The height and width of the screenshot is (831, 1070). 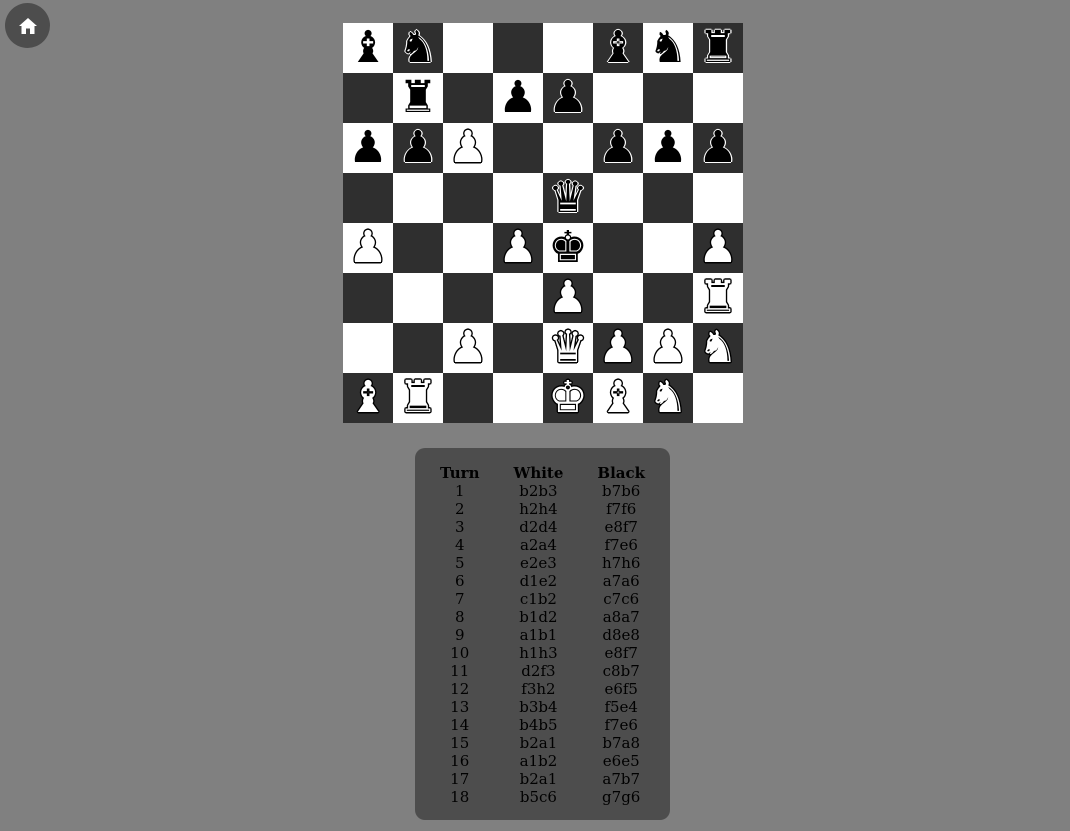 I want to click on square-h8: ♜, so click(x=718, y=48).